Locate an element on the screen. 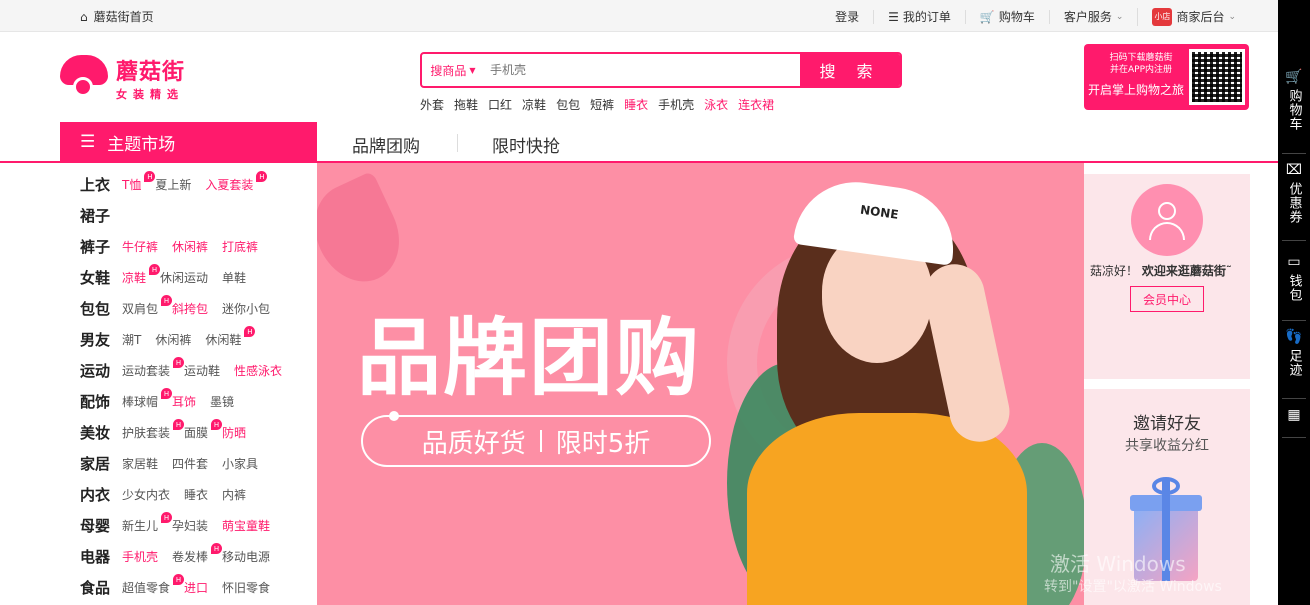 This screenshot has height=605, width=1310. category-name: 家居 is located at coordinates (101, 463).